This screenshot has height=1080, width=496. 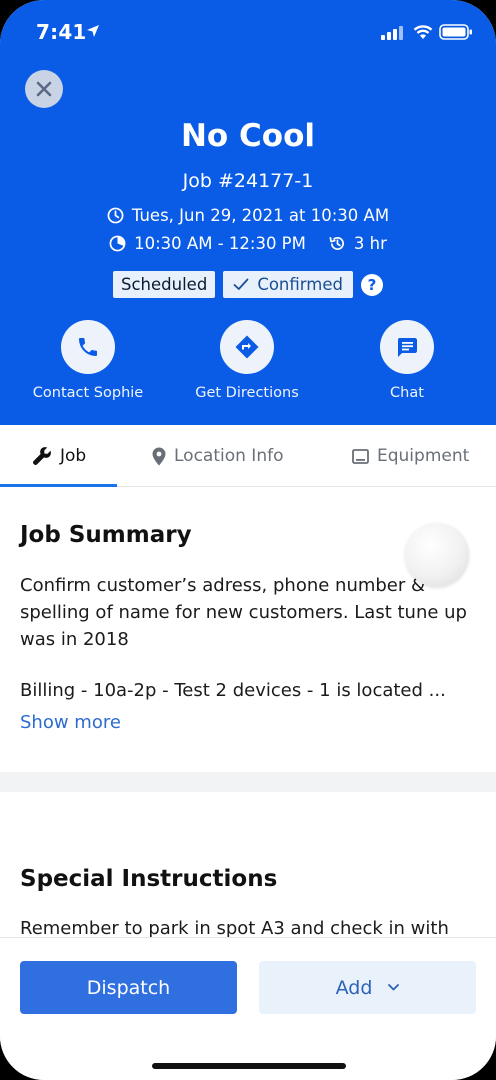 I want to click on clock-icon, so click(x=115, y=215).